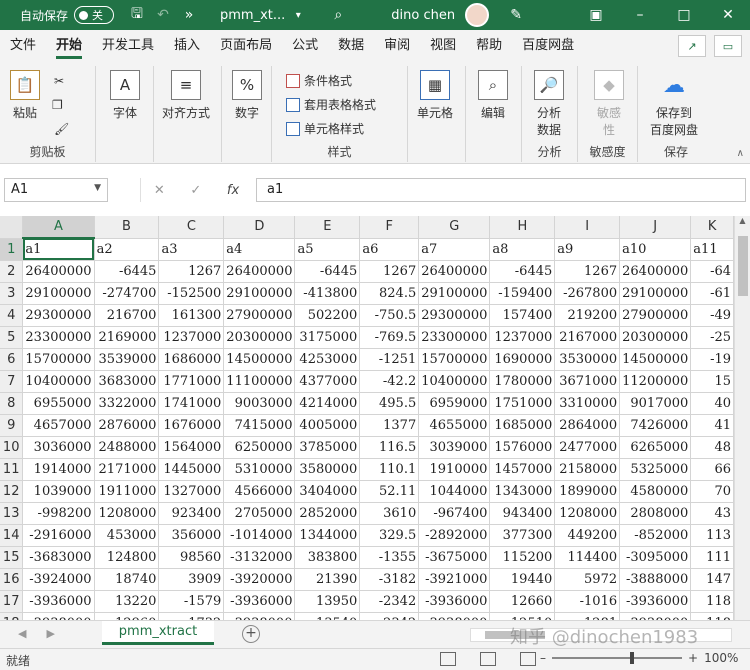  Describe the element at coordinates (327, 359) in the screenshot. I see `cell: 4253000` at that location.